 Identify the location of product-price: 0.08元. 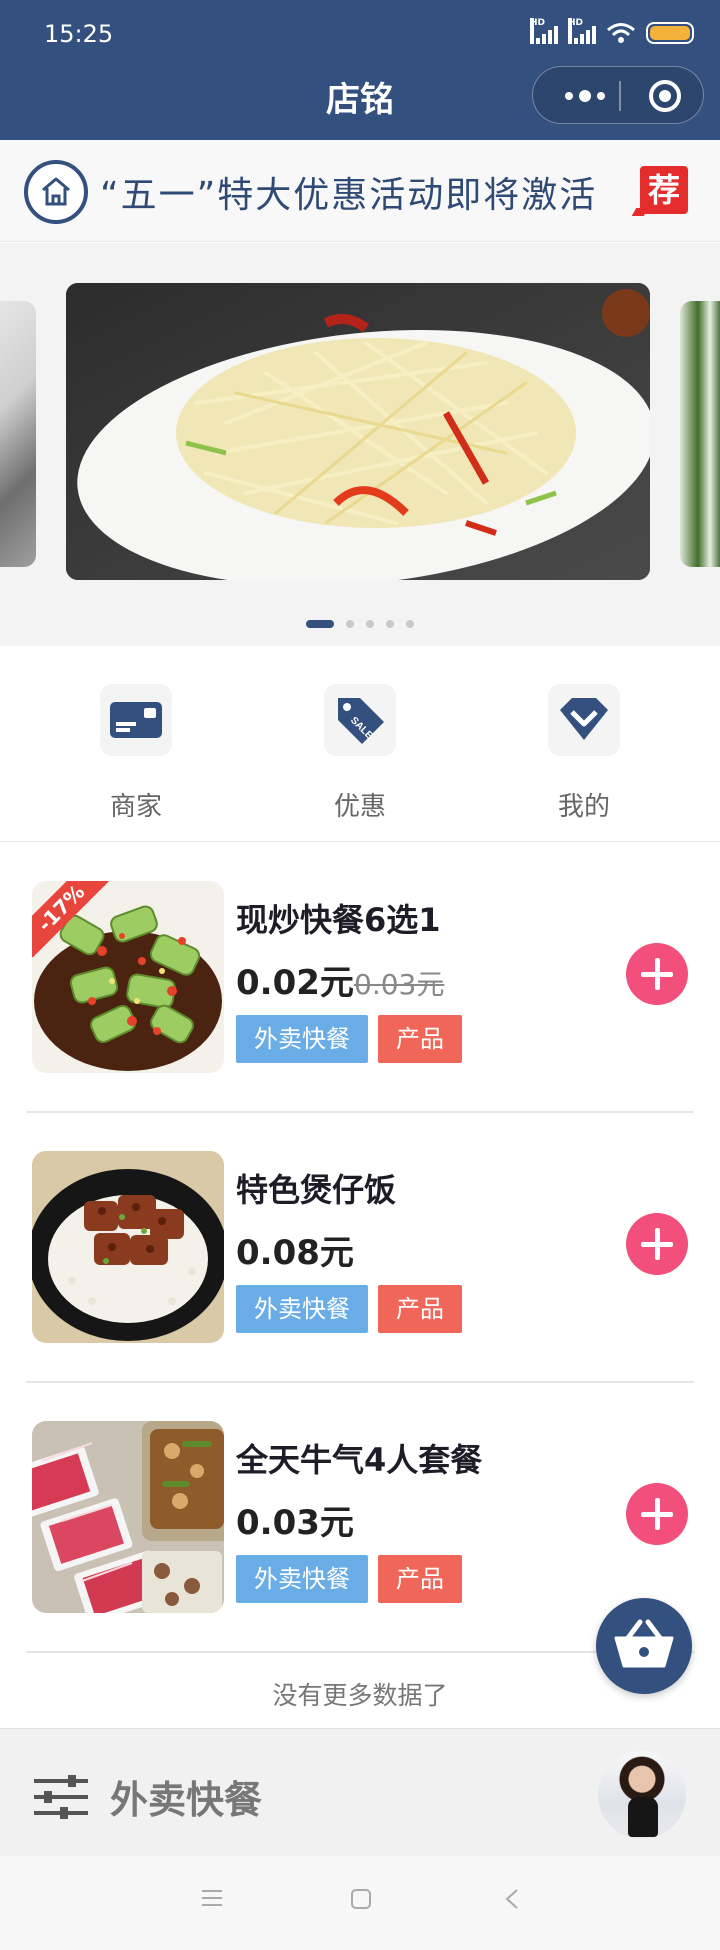
(295, 1253).